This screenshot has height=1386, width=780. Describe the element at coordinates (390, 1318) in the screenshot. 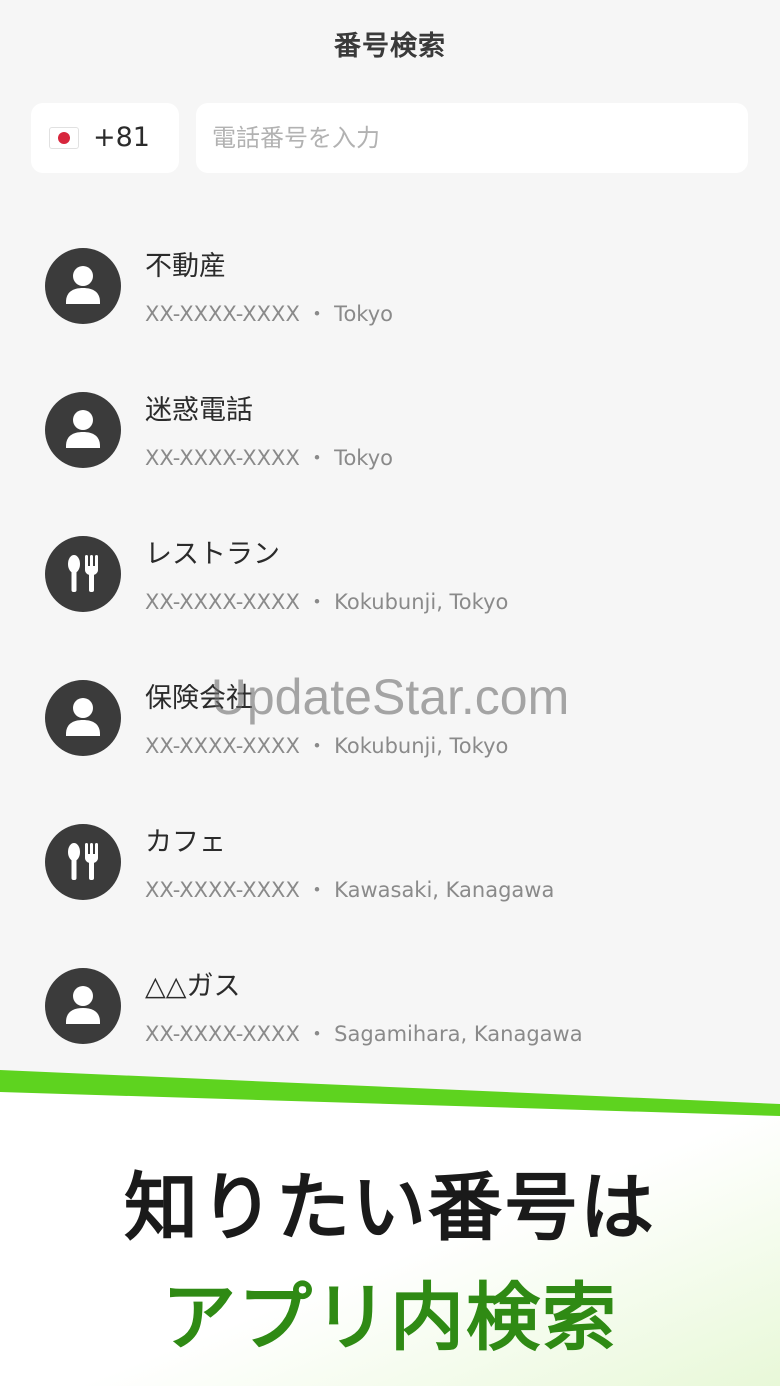

I see `promo-highlight: アプリ内検索` at that location.